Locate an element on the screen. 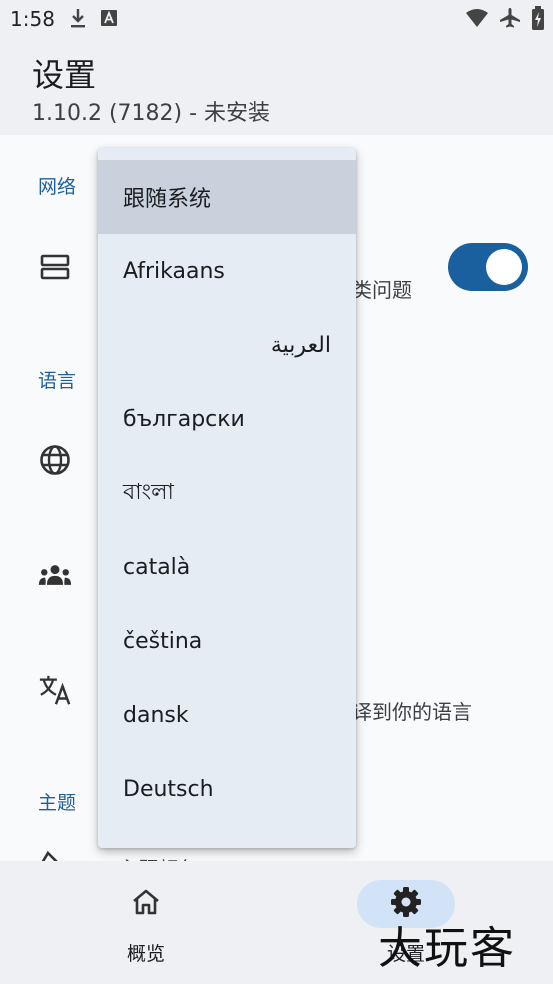 The width and height of the screenshot is (553, 984). status-bar: 1:58 is located at coordinates (276, 18).